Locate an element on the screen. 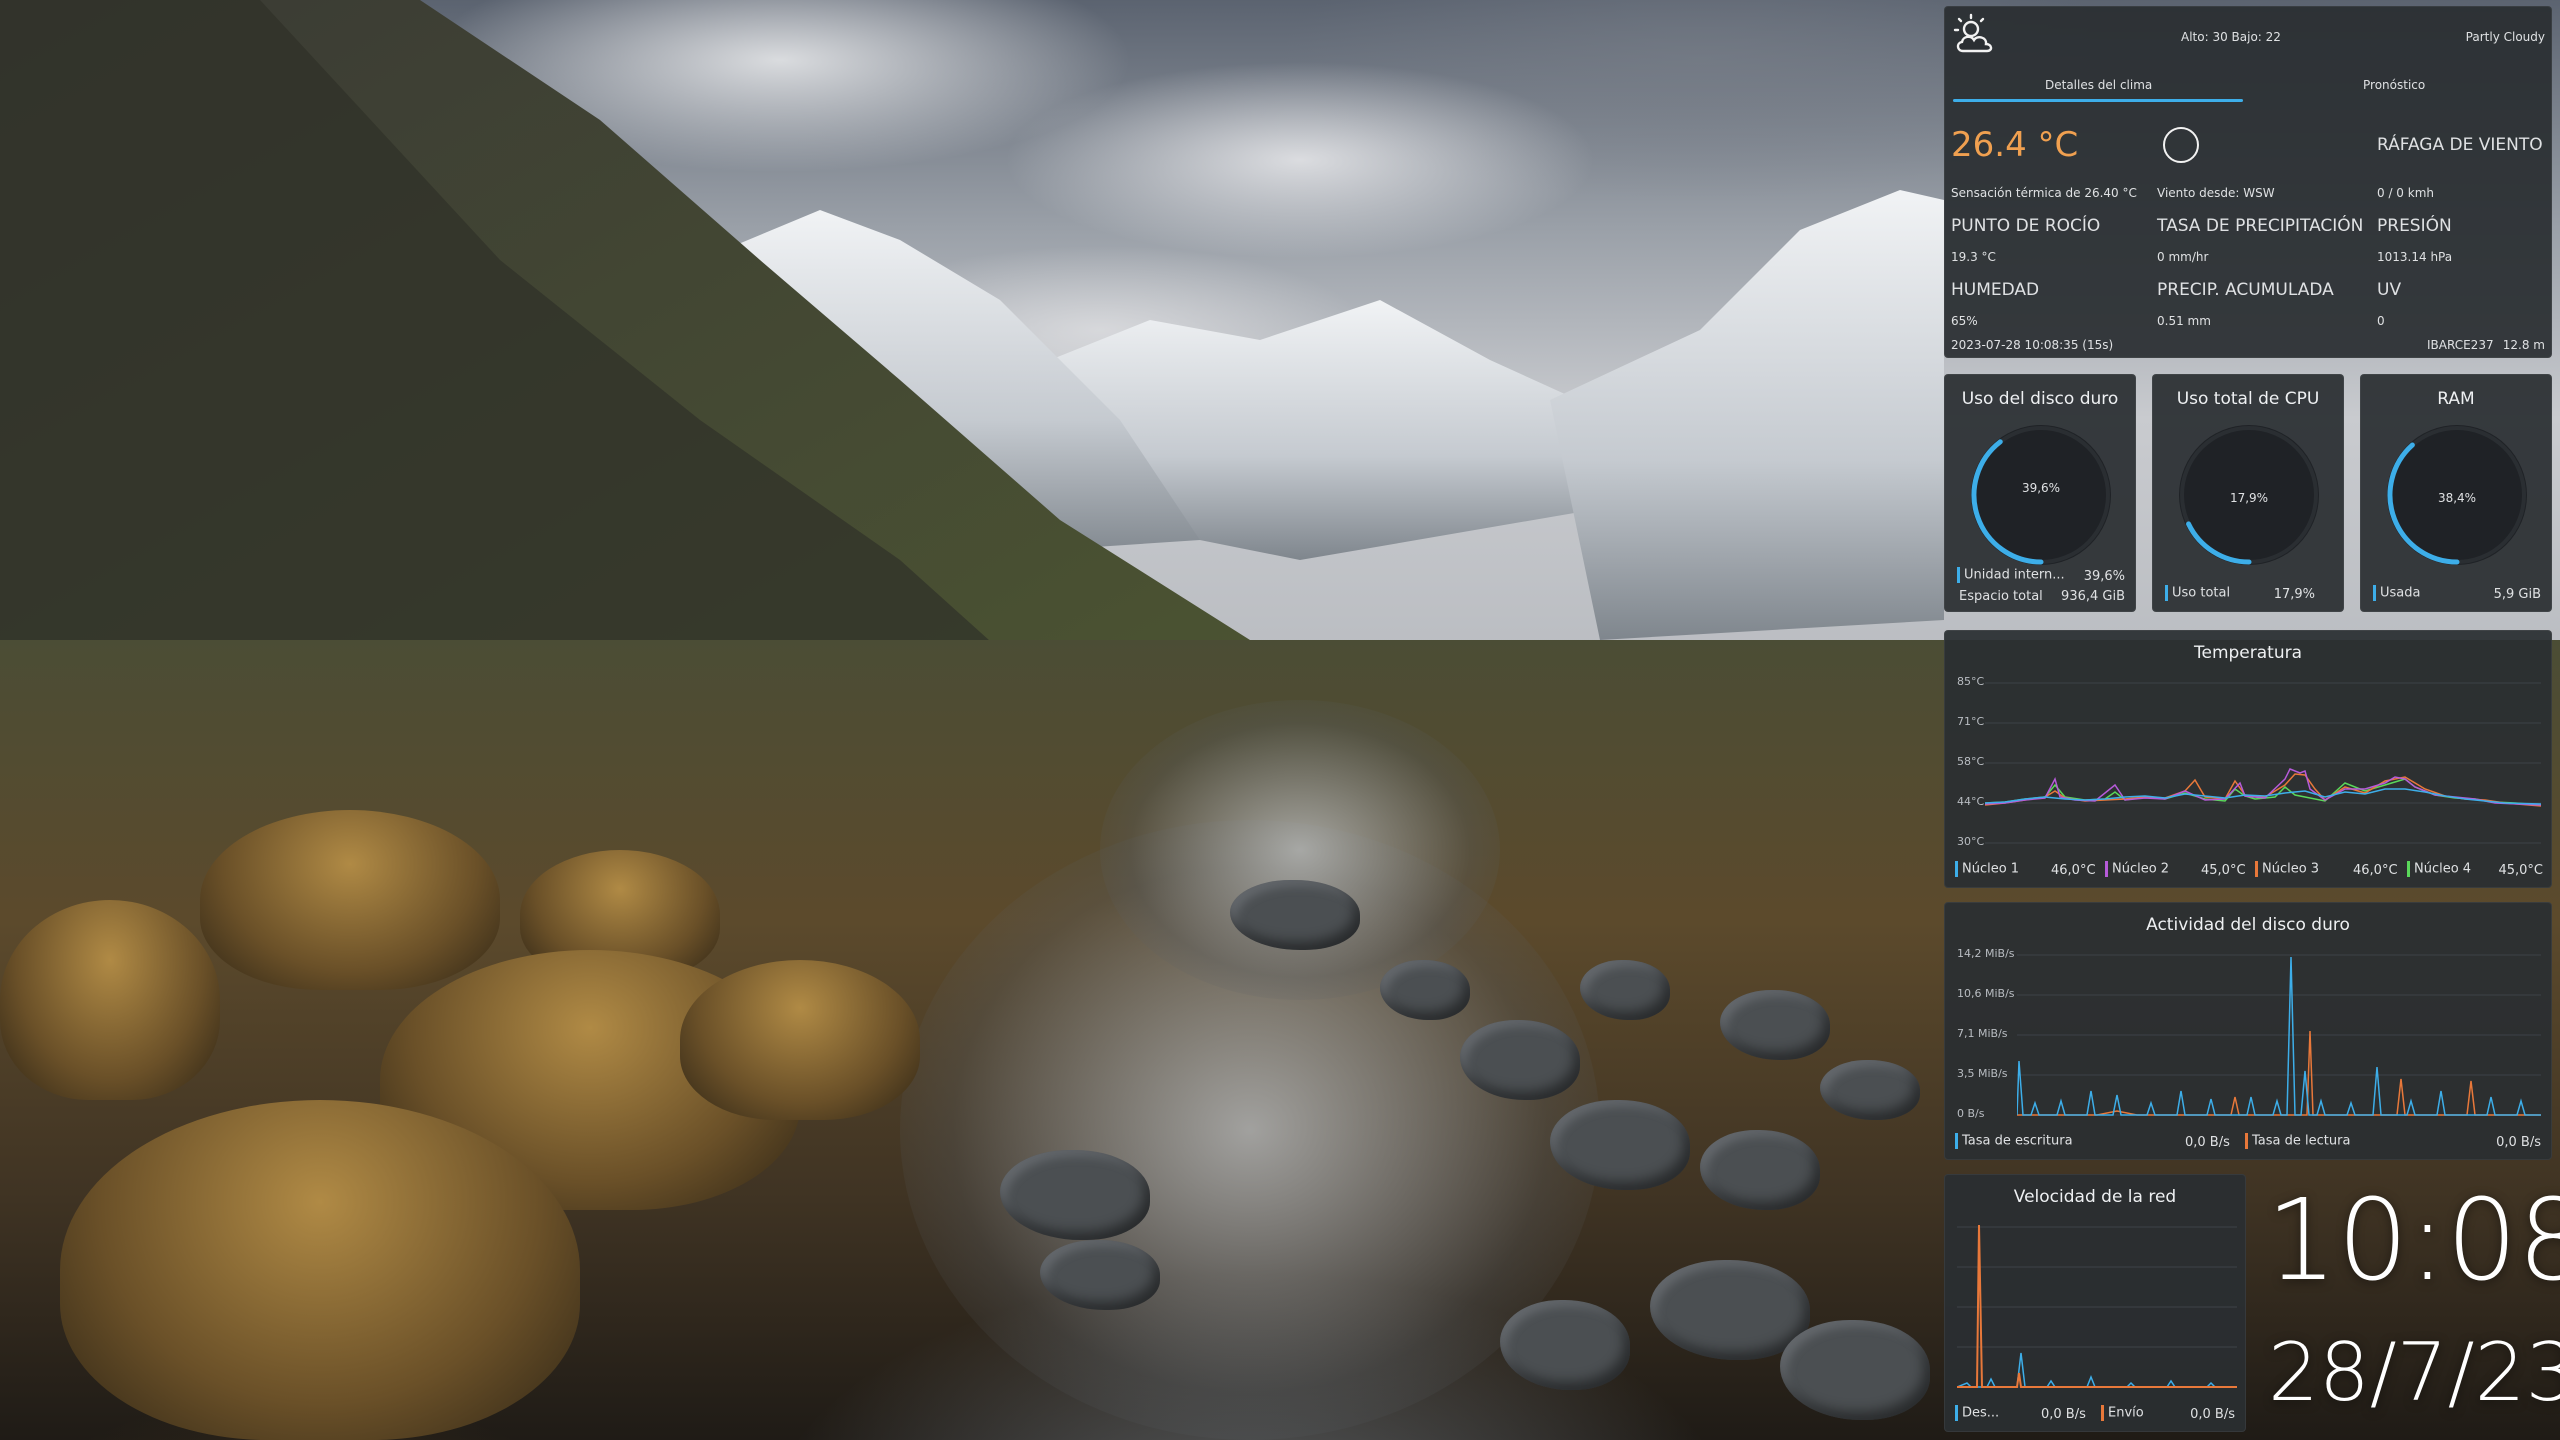  temperature-y-tick: 85°C is located at coordinates (1971, 681).